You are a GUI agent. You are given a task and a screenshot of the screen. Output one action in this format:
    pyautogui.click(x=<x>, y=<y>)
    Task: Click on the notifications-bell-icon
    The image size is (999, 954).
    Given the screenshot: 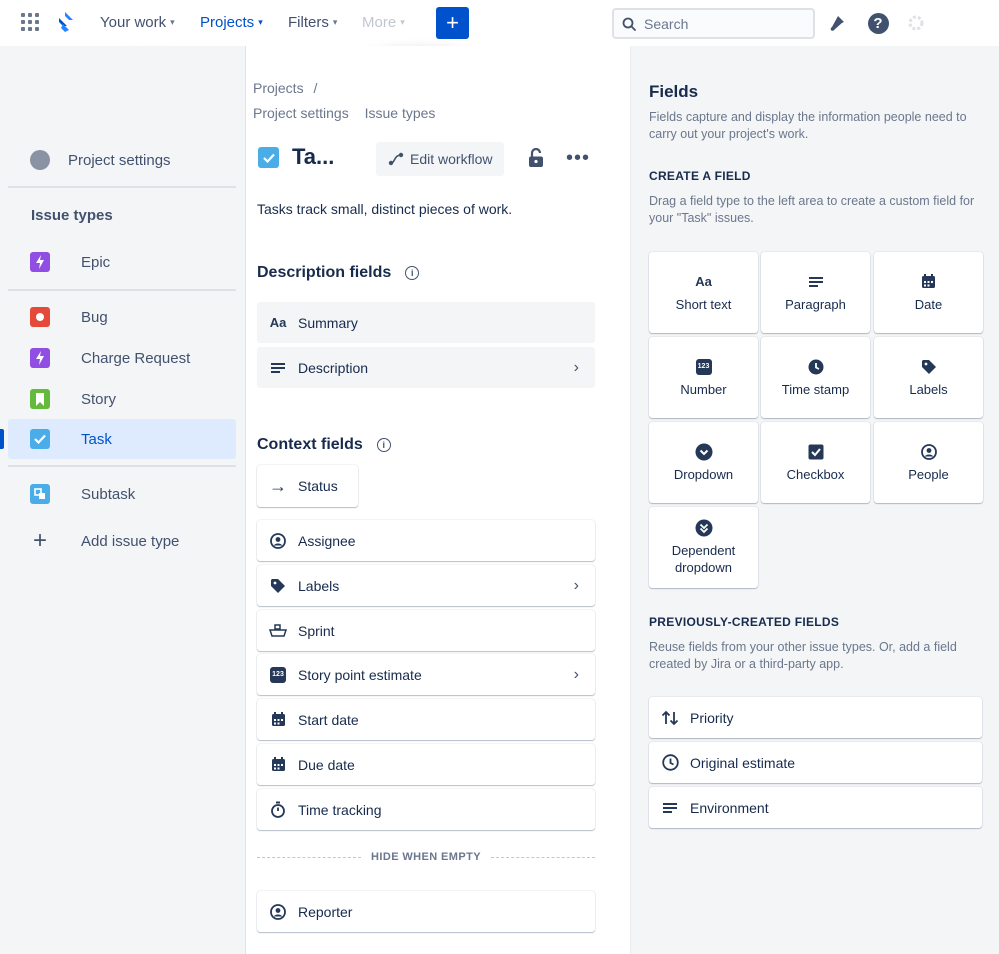 What is the action you would take?
    pyautogui.click(x=838, y=23)
    